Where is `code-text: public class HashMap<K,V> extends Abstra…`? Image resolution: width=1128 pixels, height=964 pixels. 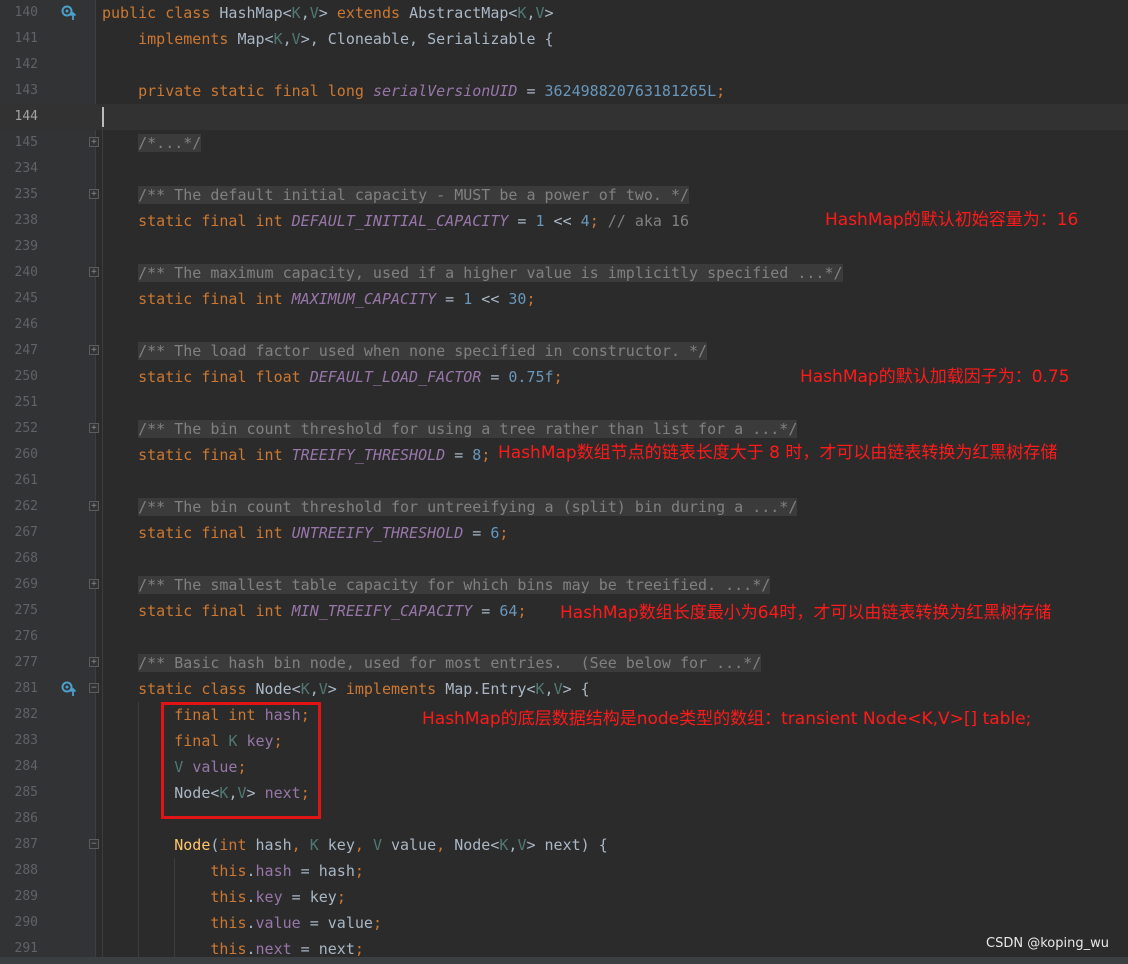
code-text: public class HashMap<K,V> extends Abstra… is located at coordinates (328, 13).